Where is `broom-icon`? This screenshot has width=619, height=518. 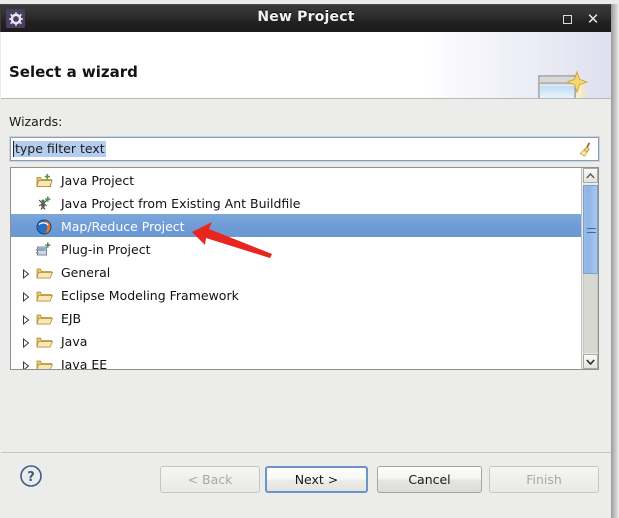
broom-icon is located at coordinates (585, 149).